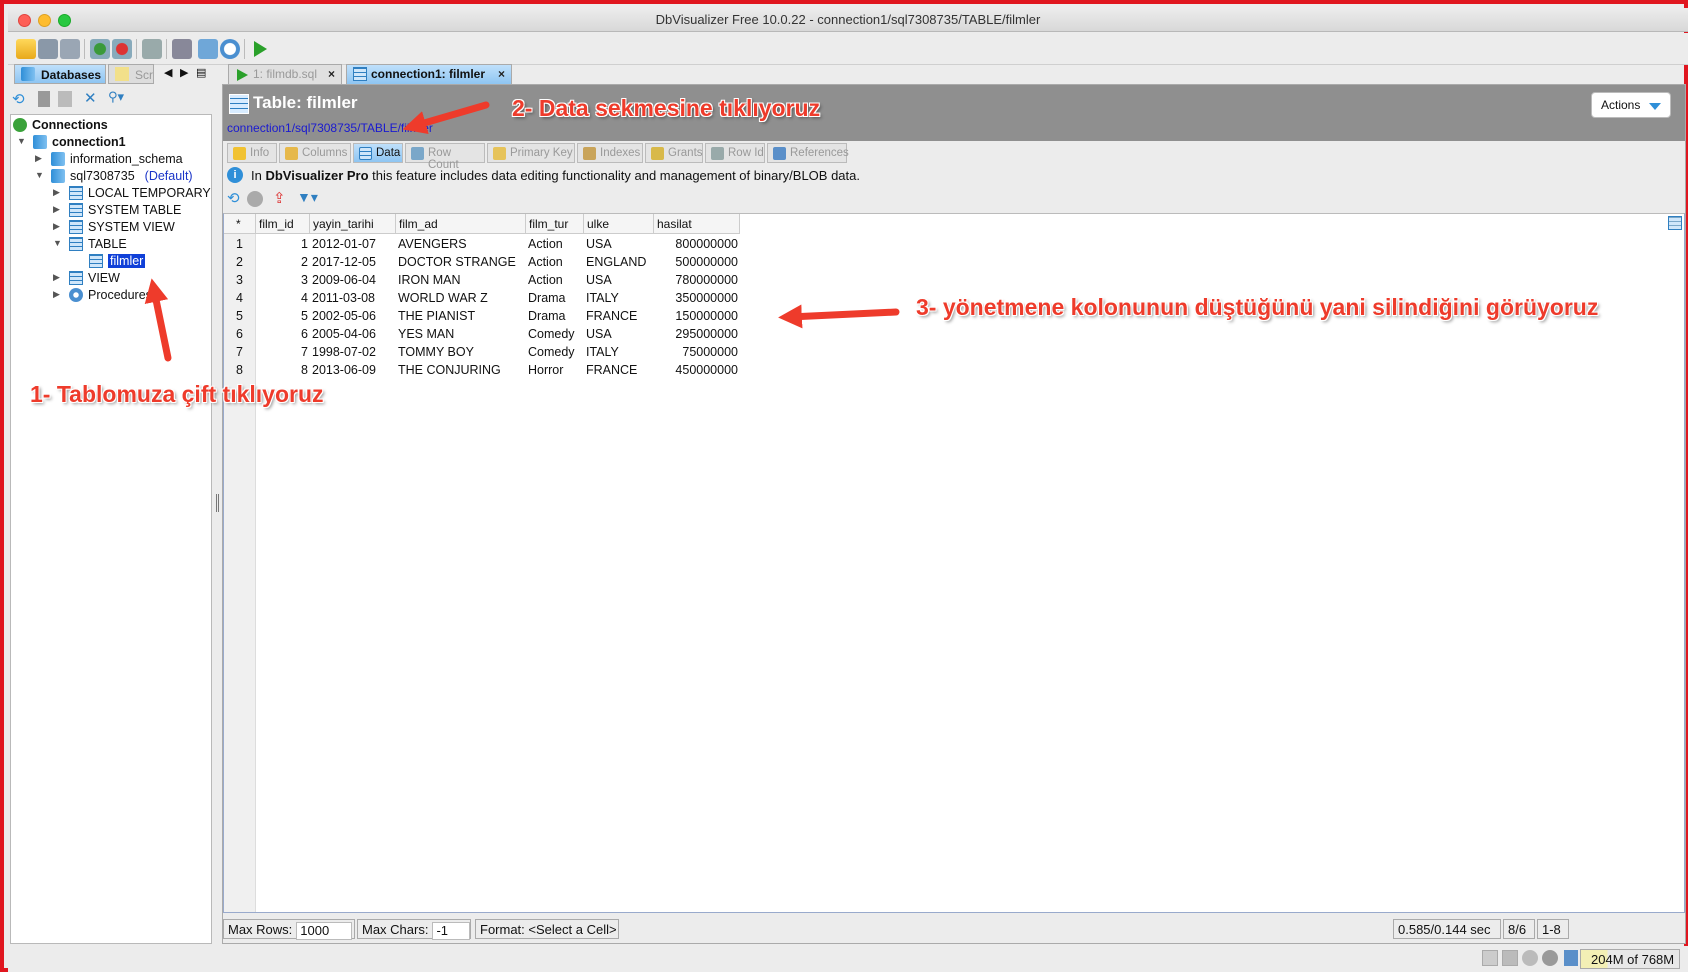 The width and height of the screenshot is (1688, 972). I want to click on row-number: 3, so click(240, 281).